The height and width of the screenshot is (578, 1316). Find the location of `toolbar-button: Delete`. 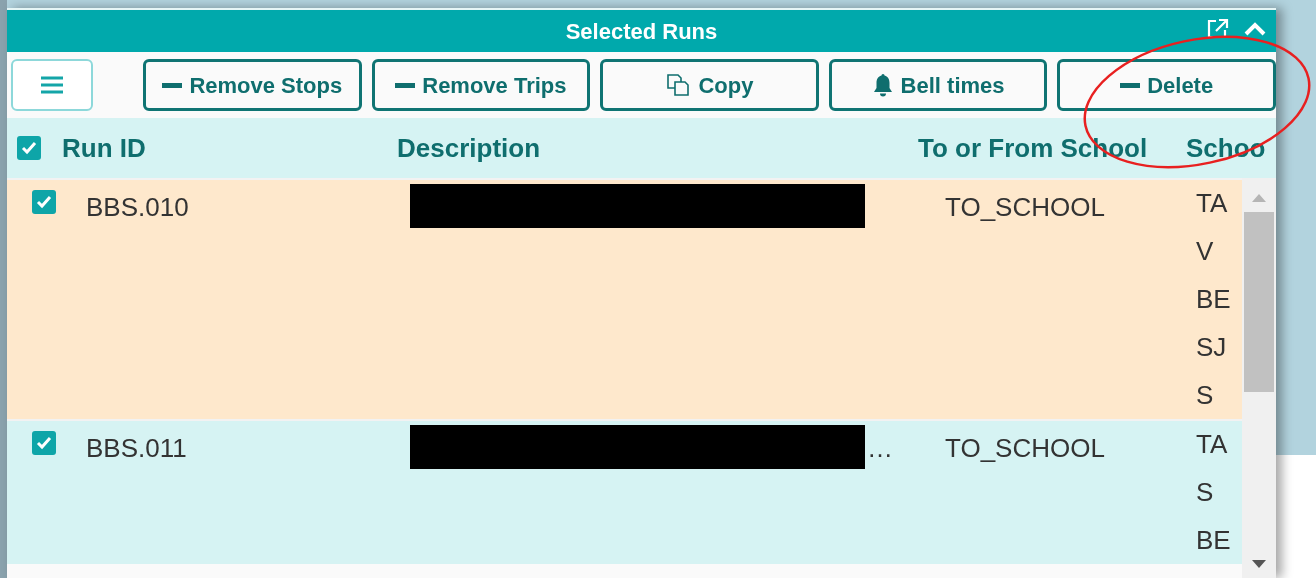

toolbar-button: Delete is located at coordinates (1166, 85).